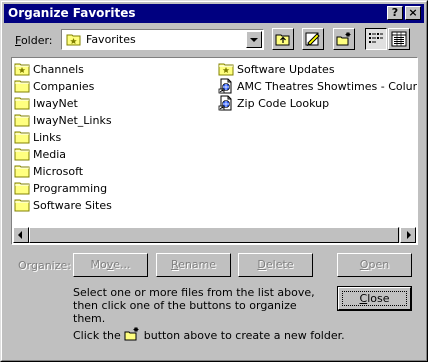 This screenshot has height=362, width=428. Describe the element at coordinates (74, 41) in the screenshot. I see `favorites-folder-icon` at that location.